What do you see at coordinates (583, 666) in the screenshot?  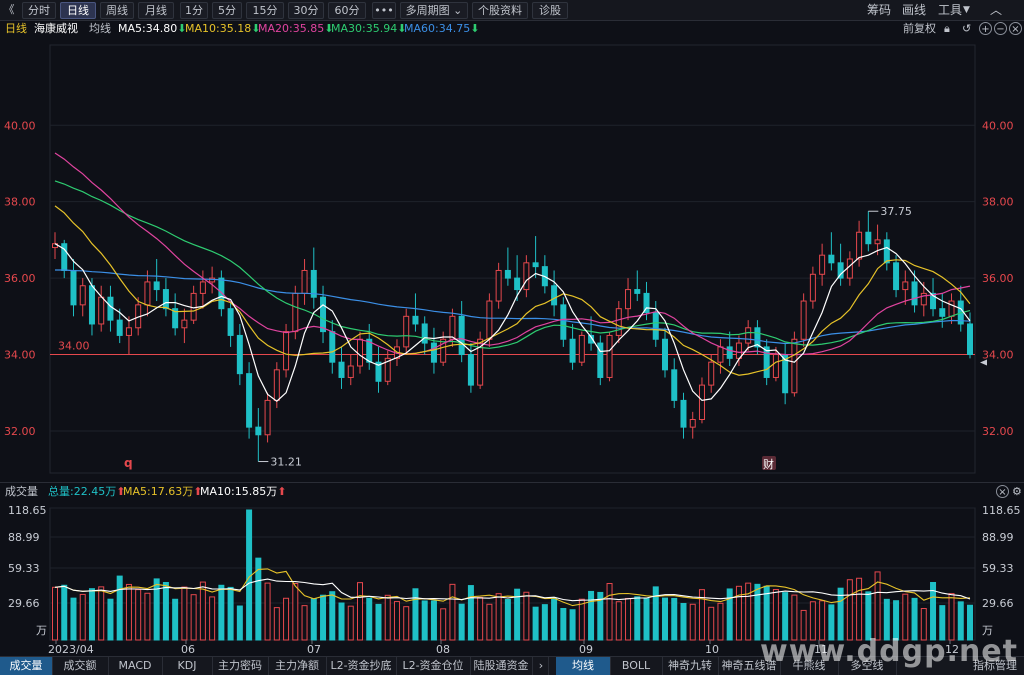 I see `overlay-tab-0: 均线` at bounding box center [583, 666].